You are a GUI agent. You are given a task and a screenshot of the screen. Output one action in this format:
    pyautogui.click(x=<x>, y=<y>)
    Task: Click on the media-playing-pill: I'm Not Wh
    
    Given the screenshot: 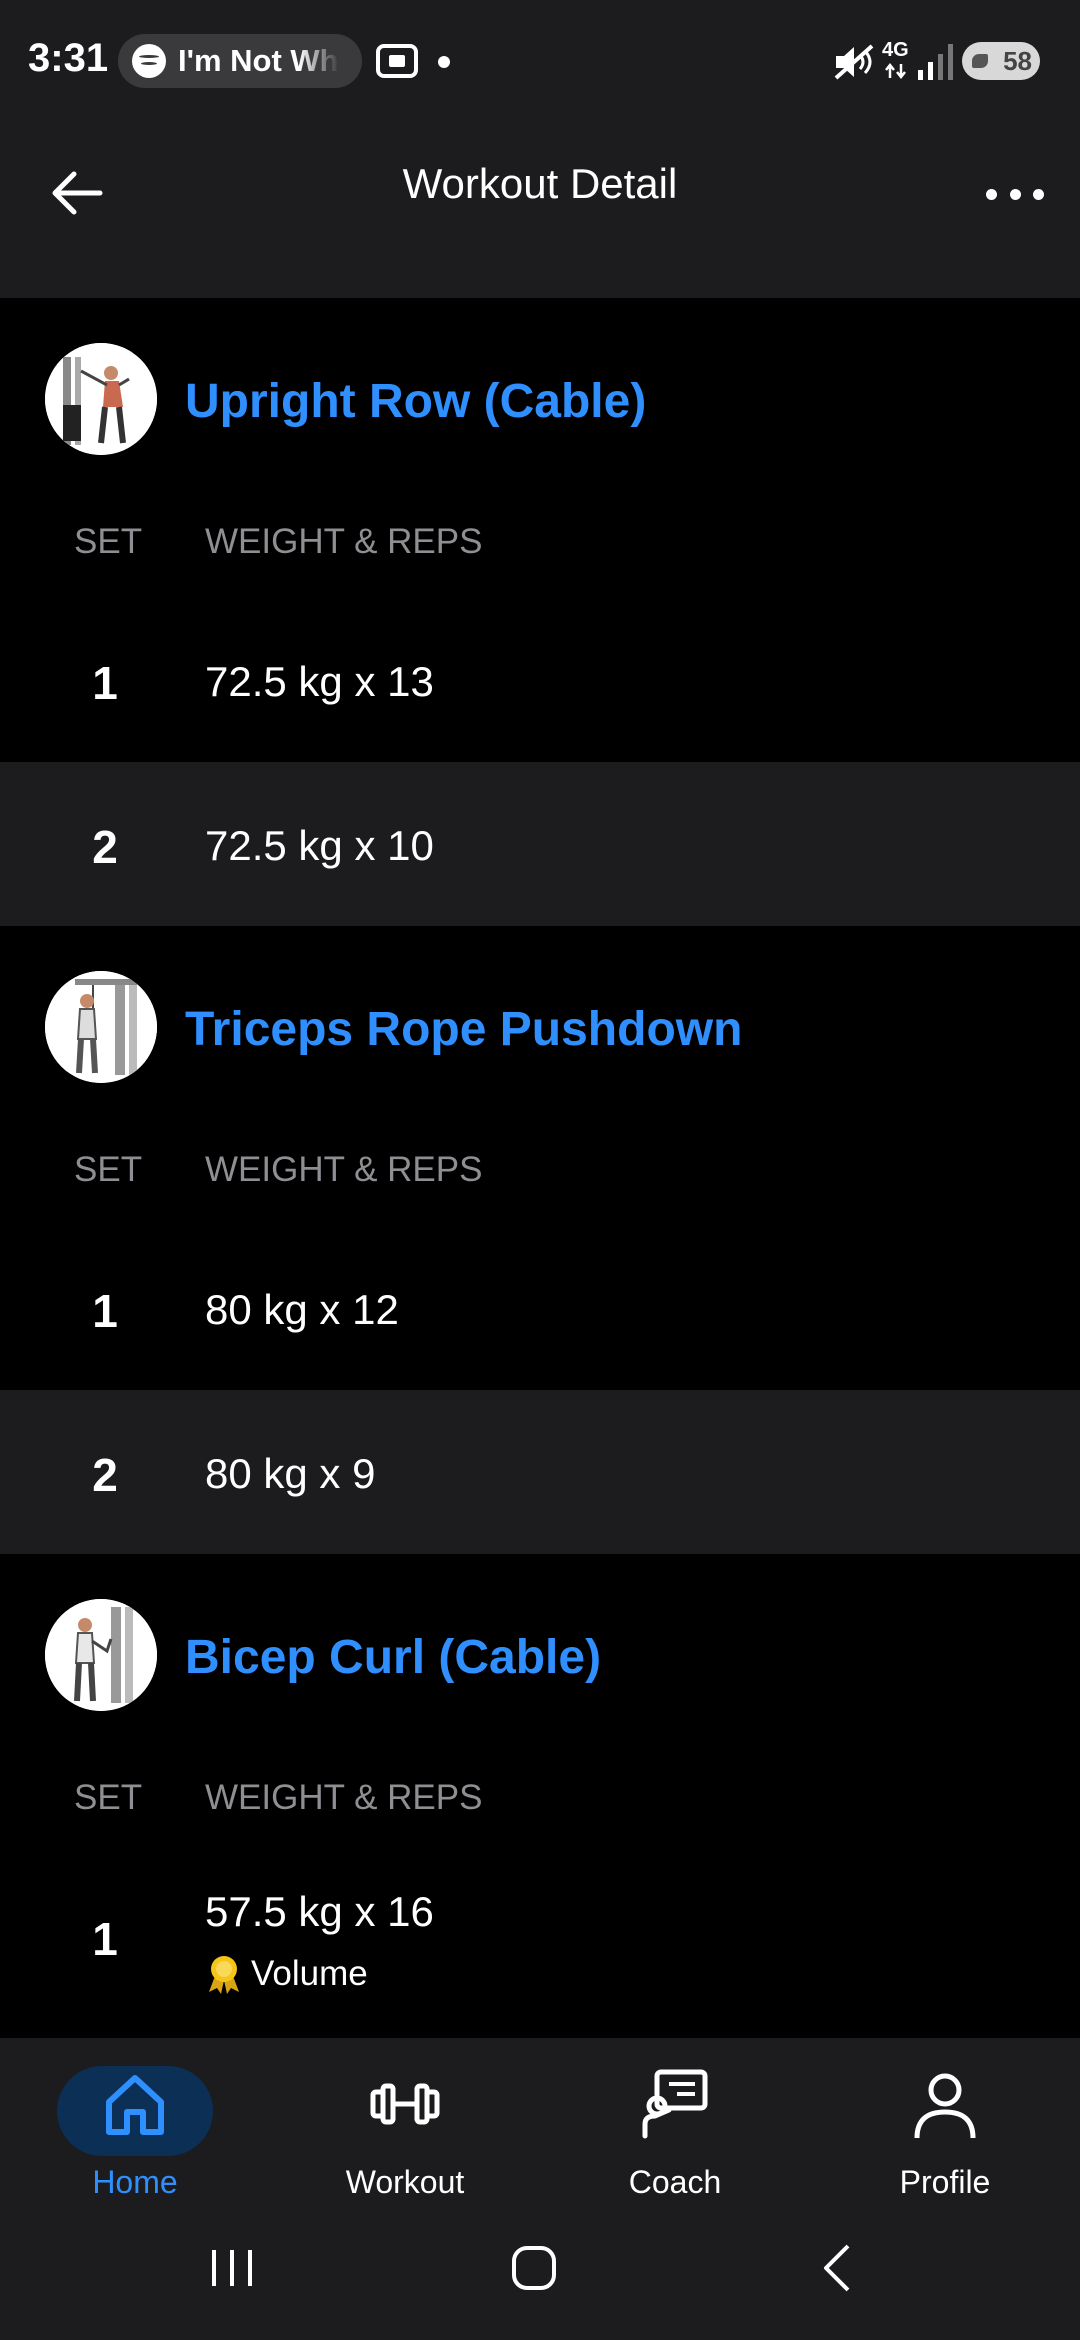 What is the action you would take?
    pyautogui.click(x=240, y=61)
    